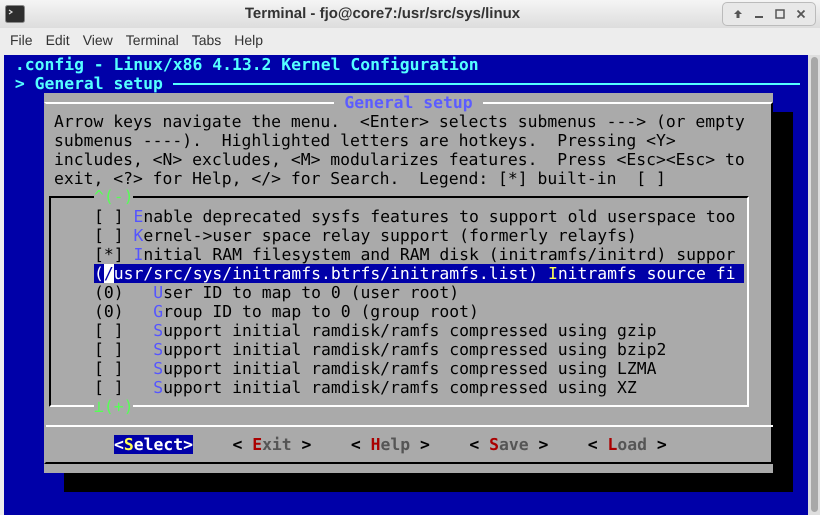 The height and width of the screenshot is (515, 820). What do you see at coordinates (408, 102) in the screenshot?
I see `dialog-title: General setup` at bounding box center [408, 102].